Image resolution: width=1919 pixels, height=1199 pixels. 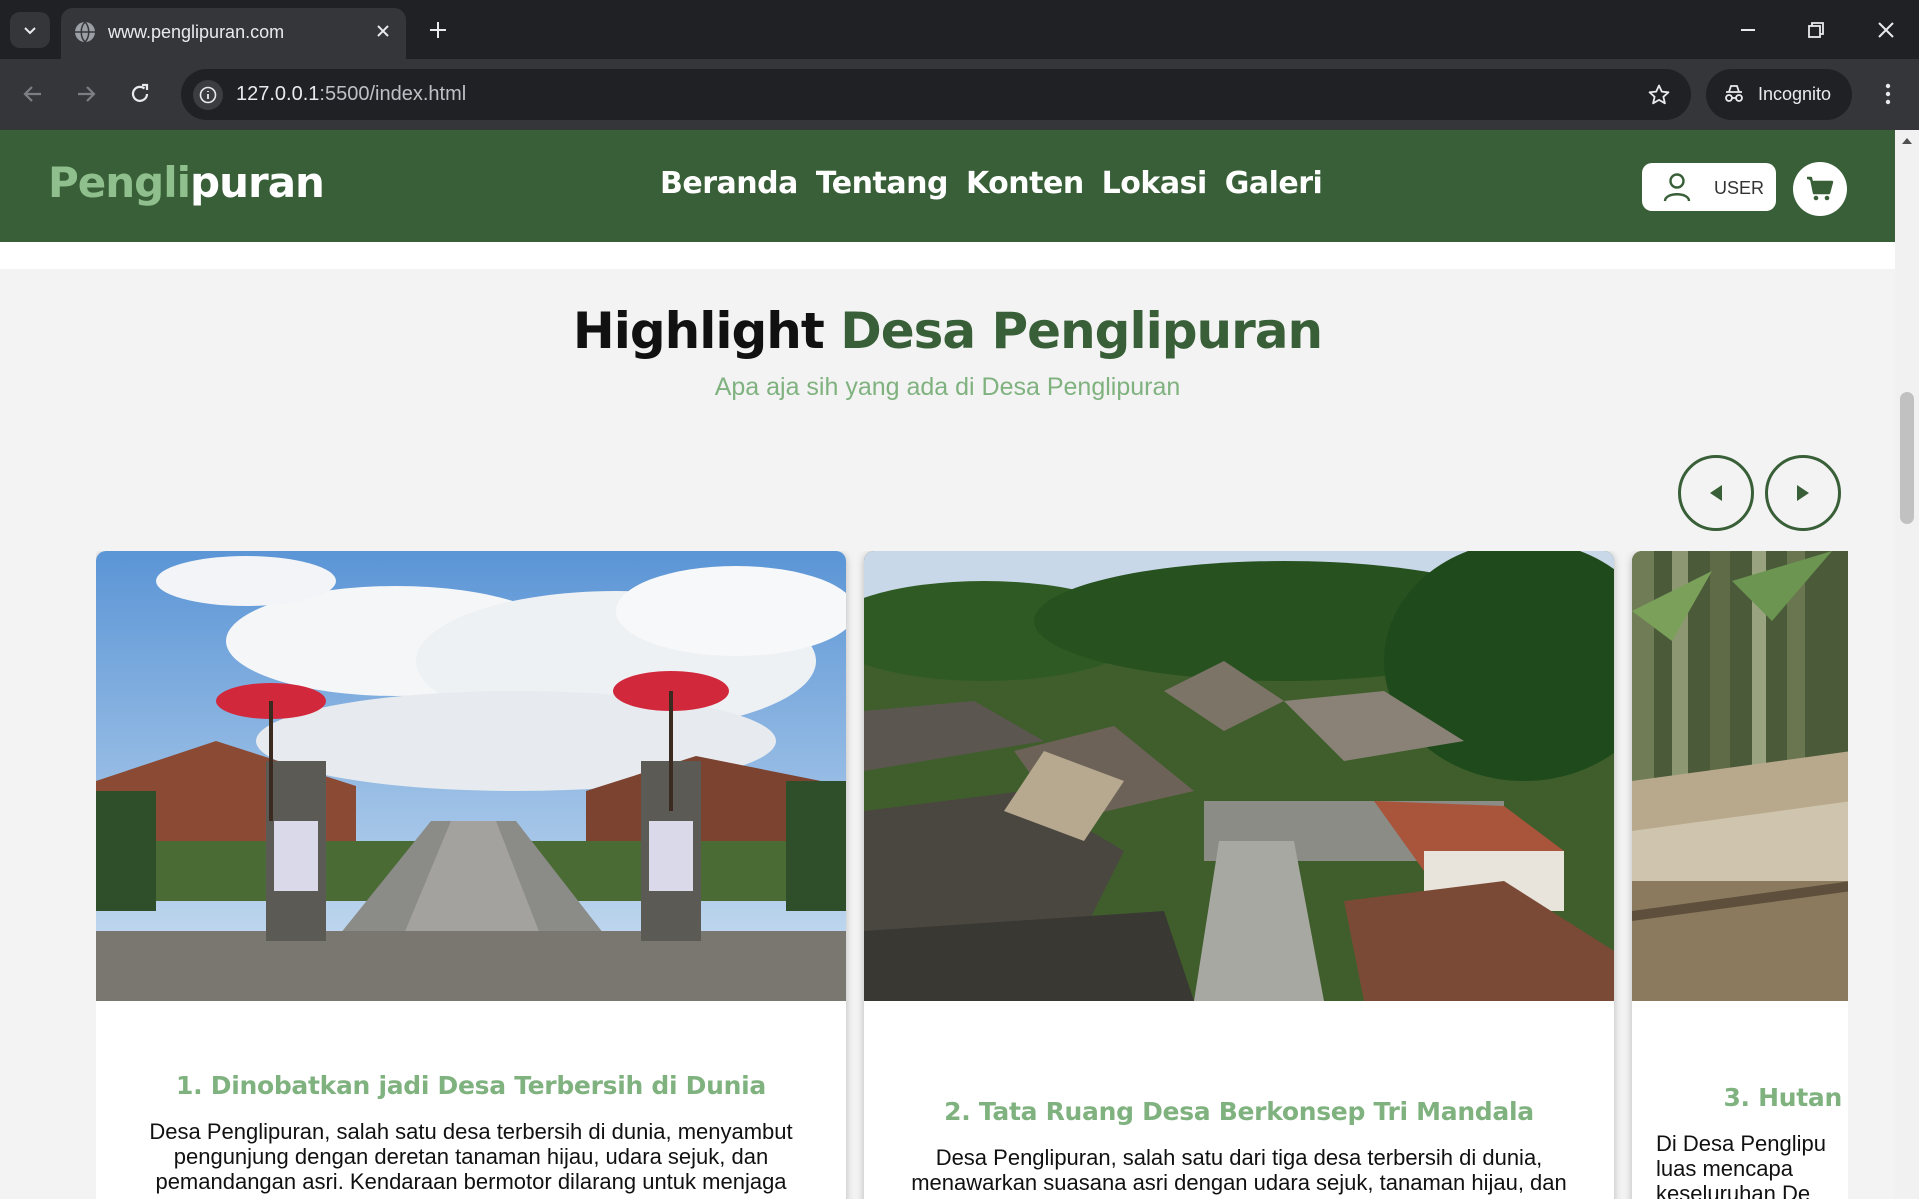 I want to click on url-text: 127.0.0.1:5500/index.html, so click(x=351, y=94).